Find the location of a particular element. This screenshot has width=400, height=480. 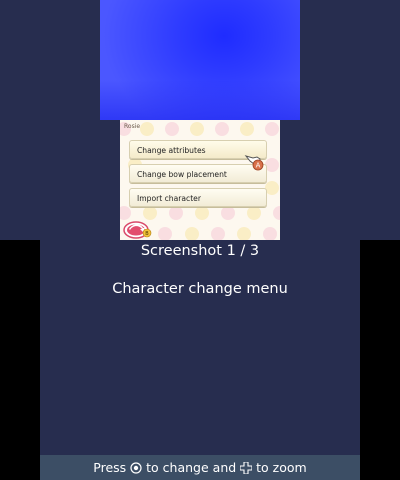

footer-press-text: Press is located at coordinates (110, 467).